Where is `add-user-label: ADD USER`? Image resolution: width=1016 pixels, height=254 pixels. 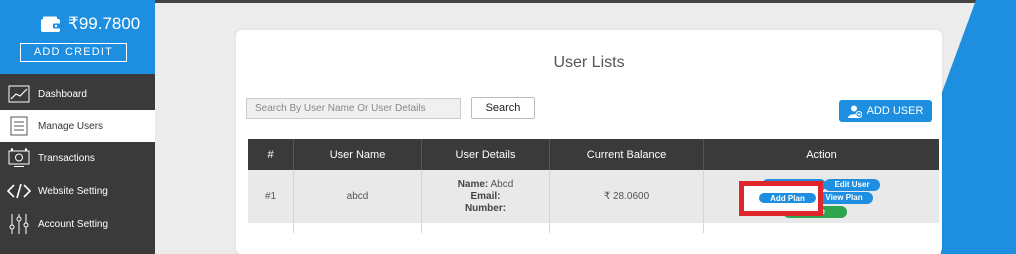
add-user-label: ADD USER is located at coordinates (895, 111).